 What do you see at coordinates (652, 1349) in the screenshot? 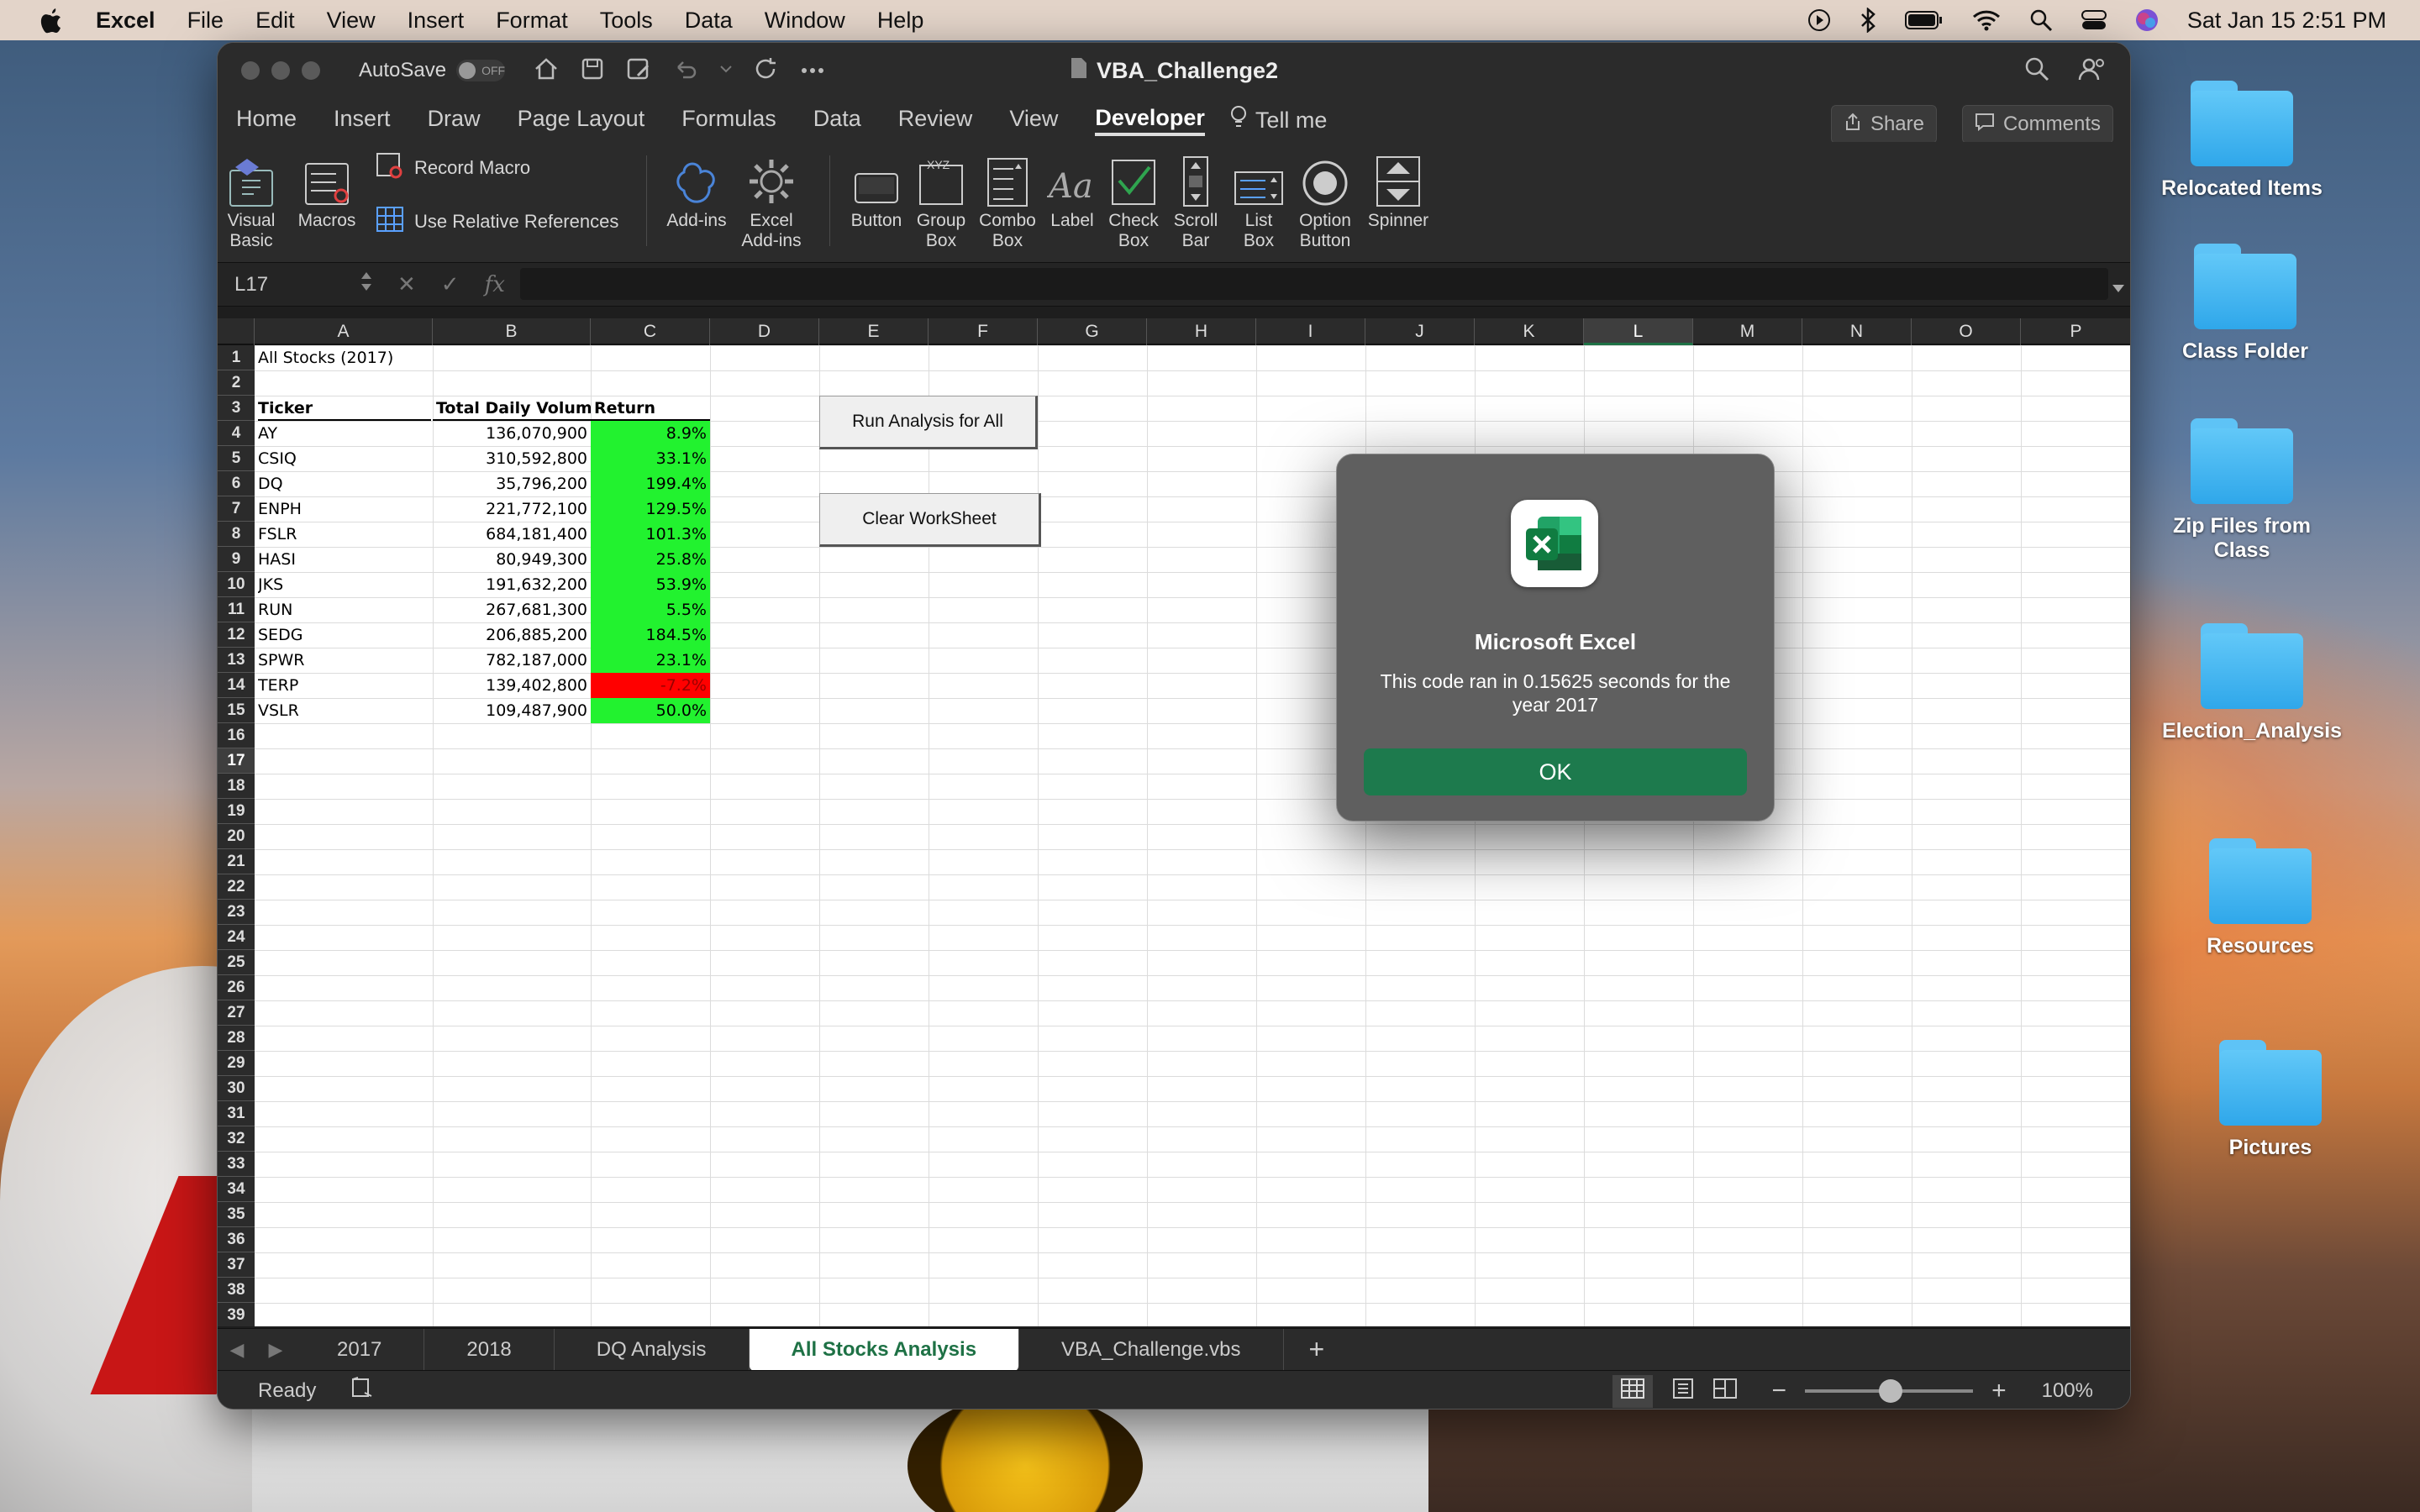
I see `sheet-tab-dq-analysis: DQ Analysis` at bounding box center [652, 1349].